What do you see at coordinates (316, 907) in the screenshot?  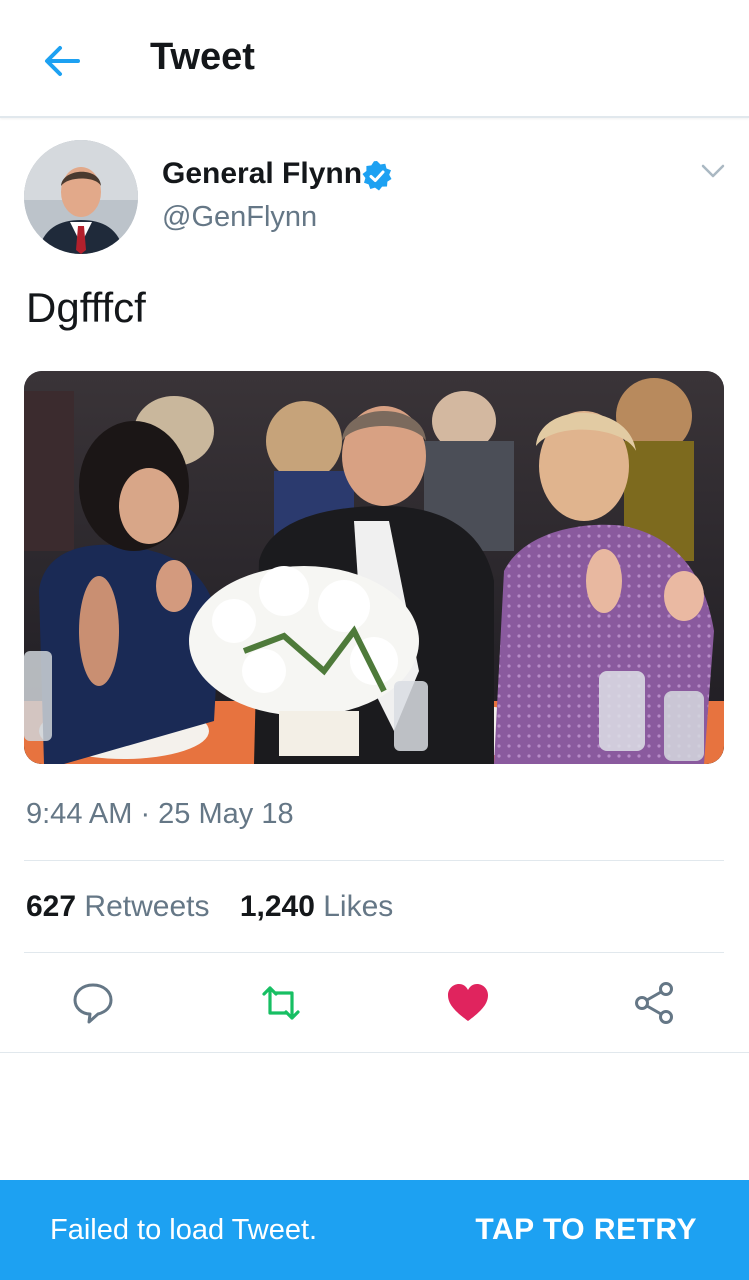 I see `likes-stat: 1,240 Likes` at bounding box center [316, 907].